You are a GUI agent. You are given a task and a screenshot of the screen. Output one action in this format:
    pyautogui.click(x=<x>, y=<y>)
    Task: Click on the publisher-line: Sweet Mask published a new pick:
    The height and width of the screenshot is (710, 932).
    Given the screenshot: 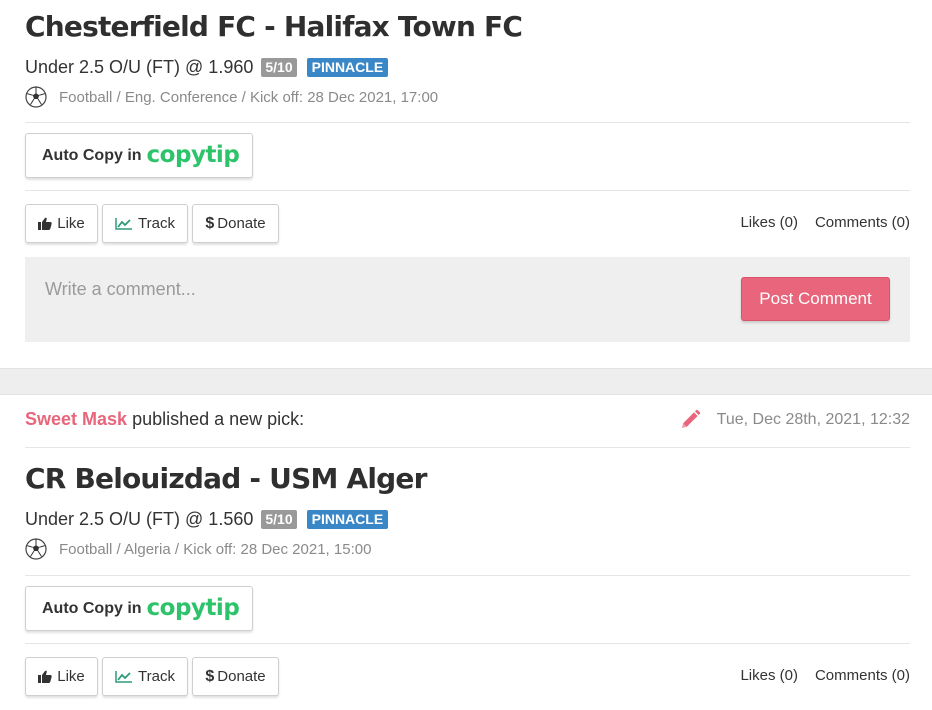 What is the action you would take?
    pyautogui.click(x=164, y=419)
    